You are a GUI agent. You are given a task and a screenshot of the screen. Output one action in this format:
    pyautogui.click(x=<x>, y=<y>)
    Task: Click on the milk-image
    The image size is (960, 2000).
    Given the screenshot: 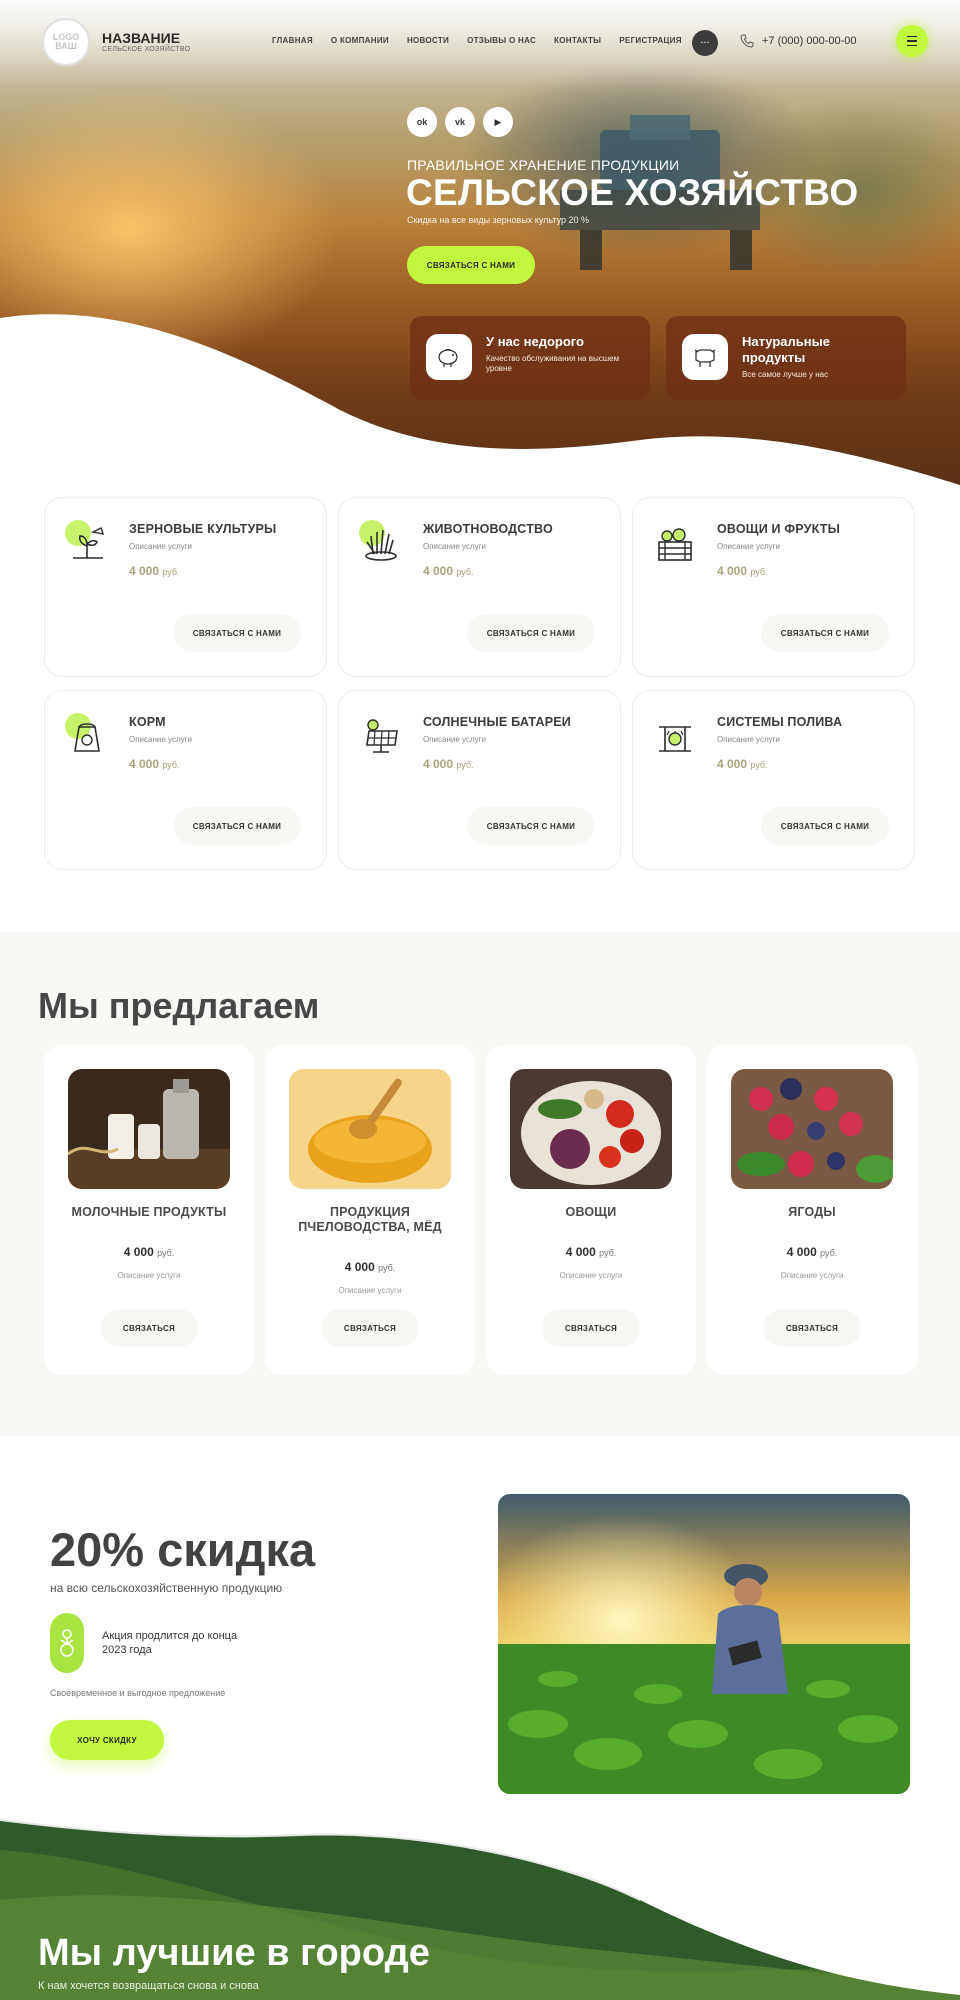 What is the action you would take?
    pyautogui.click(x=149, y=1129)
    